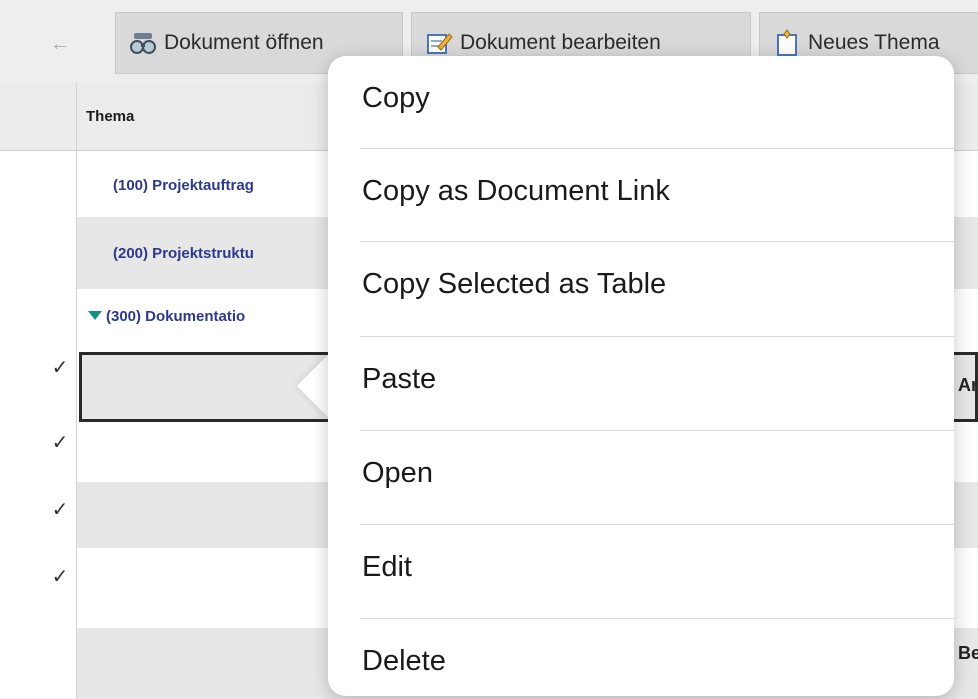 This screenshot has width=978, height=699. What do you see at coordinates (641, 477) in the screenshot?
I see `menu-item-open: Open` at bounding box center [641, 477].